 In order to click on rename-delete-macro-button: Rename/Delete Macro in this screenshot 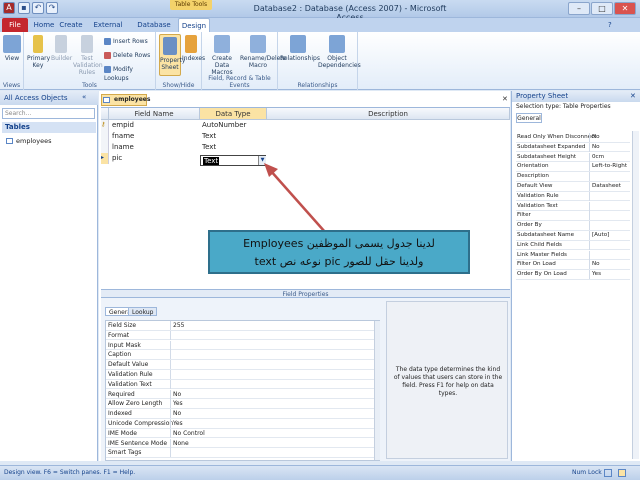, I will do `click(263, 52)`.